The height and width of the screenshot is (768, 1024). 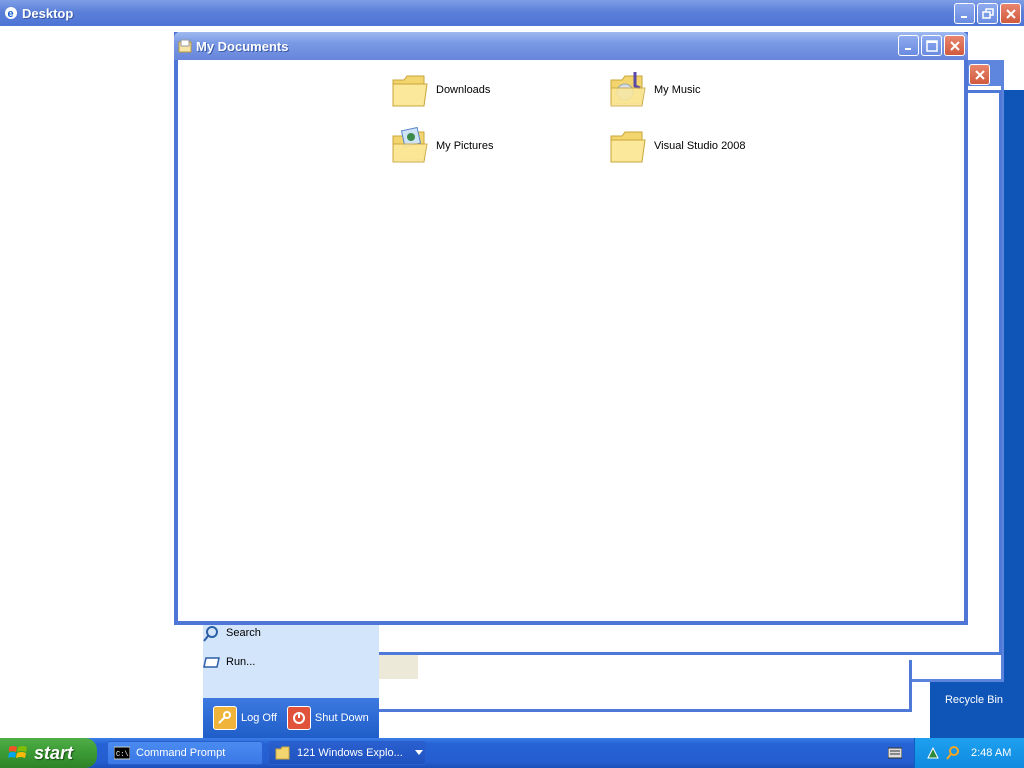 What do you see at coordinates (298, 718) in the screenshot?
I see `power-icon` at bounding box center [298, 718].